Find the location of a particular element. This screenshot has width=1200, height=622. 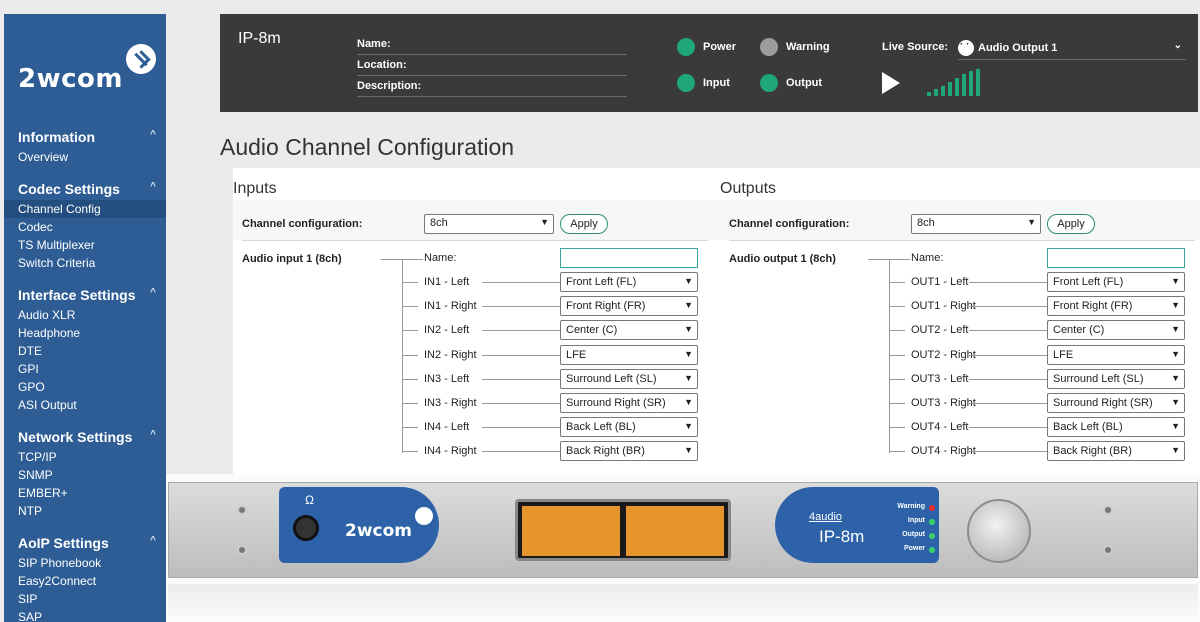

sidebar-item: TCP/IP is located at coordinates (85, 457).